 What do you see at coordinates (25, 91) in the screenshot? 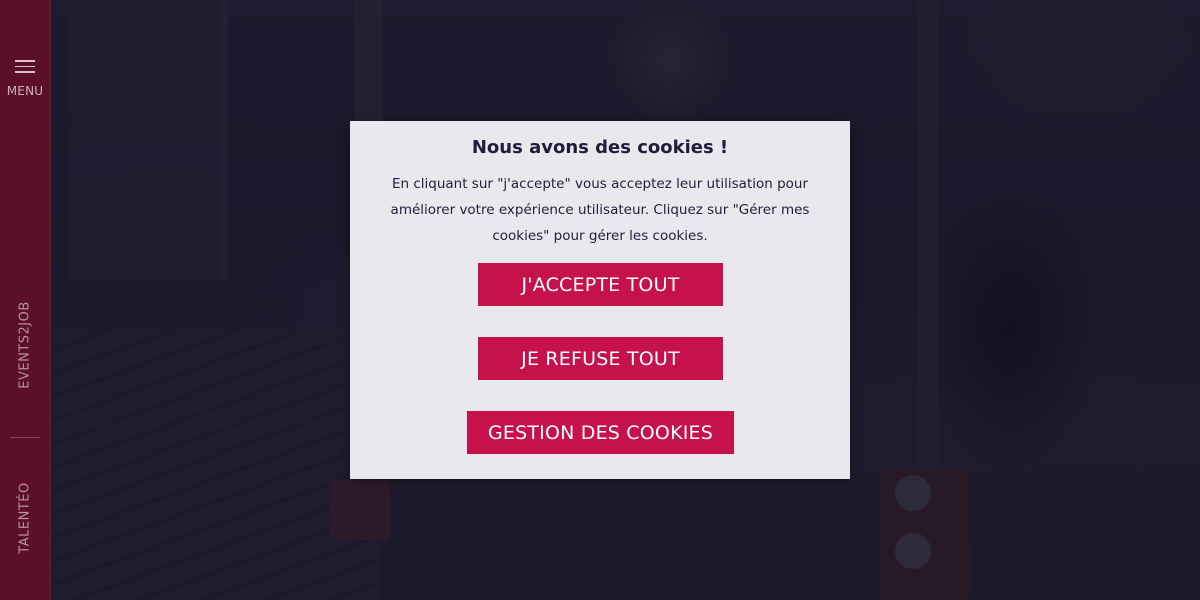
I see `menu-label: MENU` at bounding box center [25, 91].